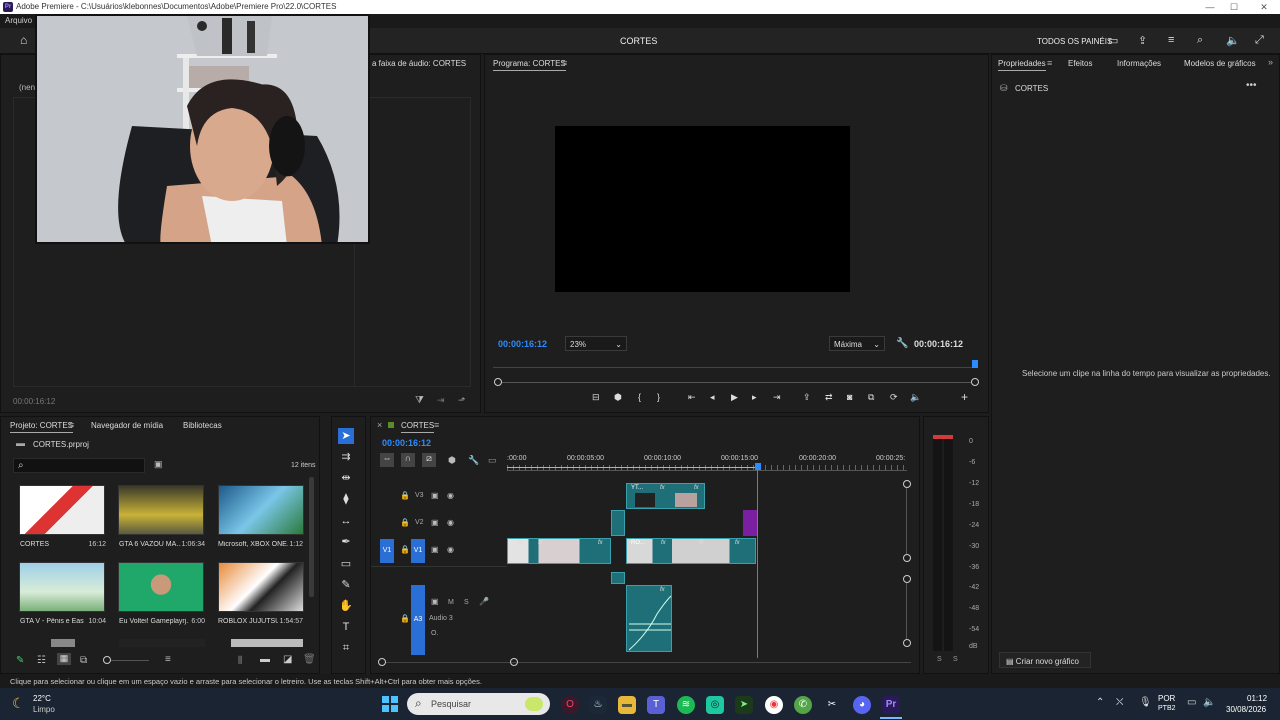  Describe the element at coordinates (168, 659) in the screenshot. I see `sort-icon: ≡` at that location.